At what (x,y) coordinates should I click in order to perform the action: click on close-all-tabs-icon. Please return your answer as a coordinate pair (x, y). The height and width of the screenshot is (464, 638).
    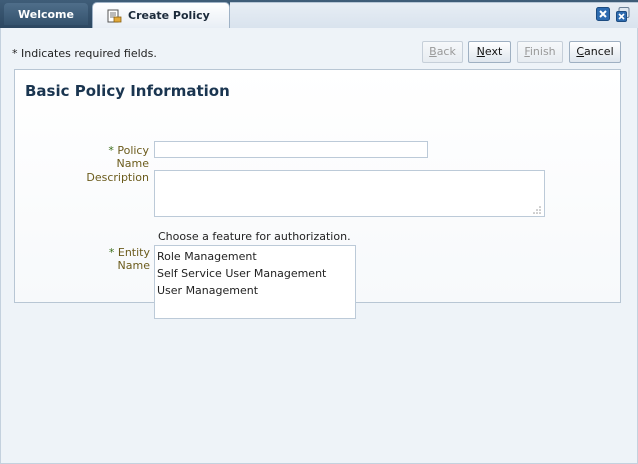
    Looking at the image, I should click on (623, 14).